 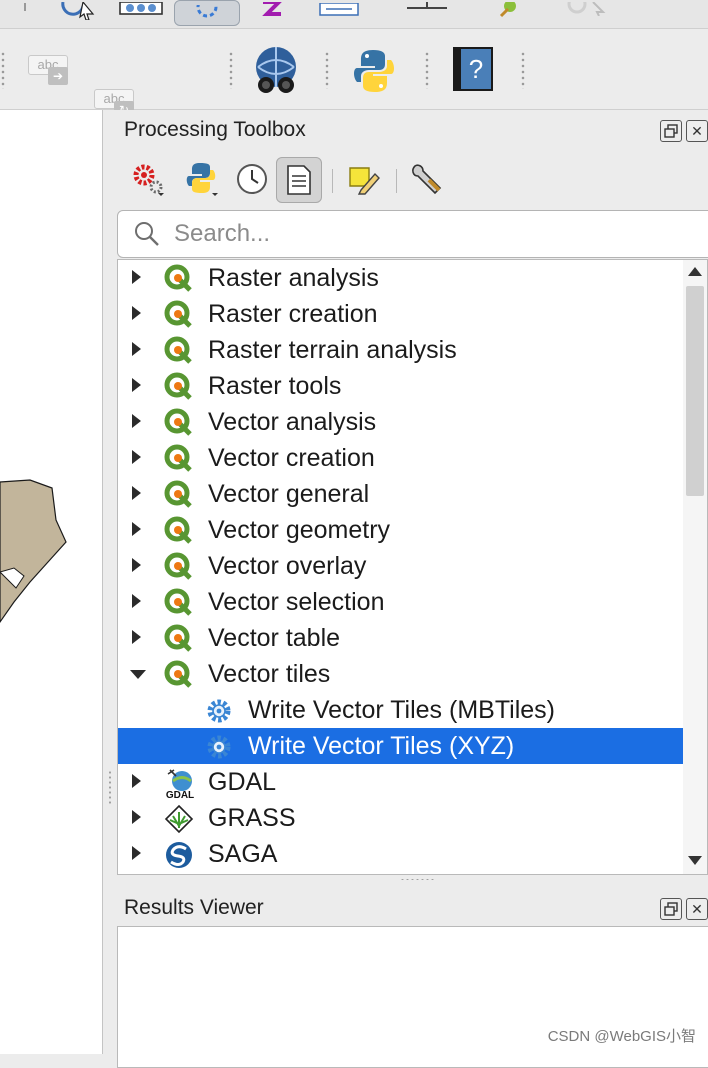 What do you see at coordinates (79, 11) in the screenshot?
I see `select-pointer-icon` at bounding box center [79, 11].